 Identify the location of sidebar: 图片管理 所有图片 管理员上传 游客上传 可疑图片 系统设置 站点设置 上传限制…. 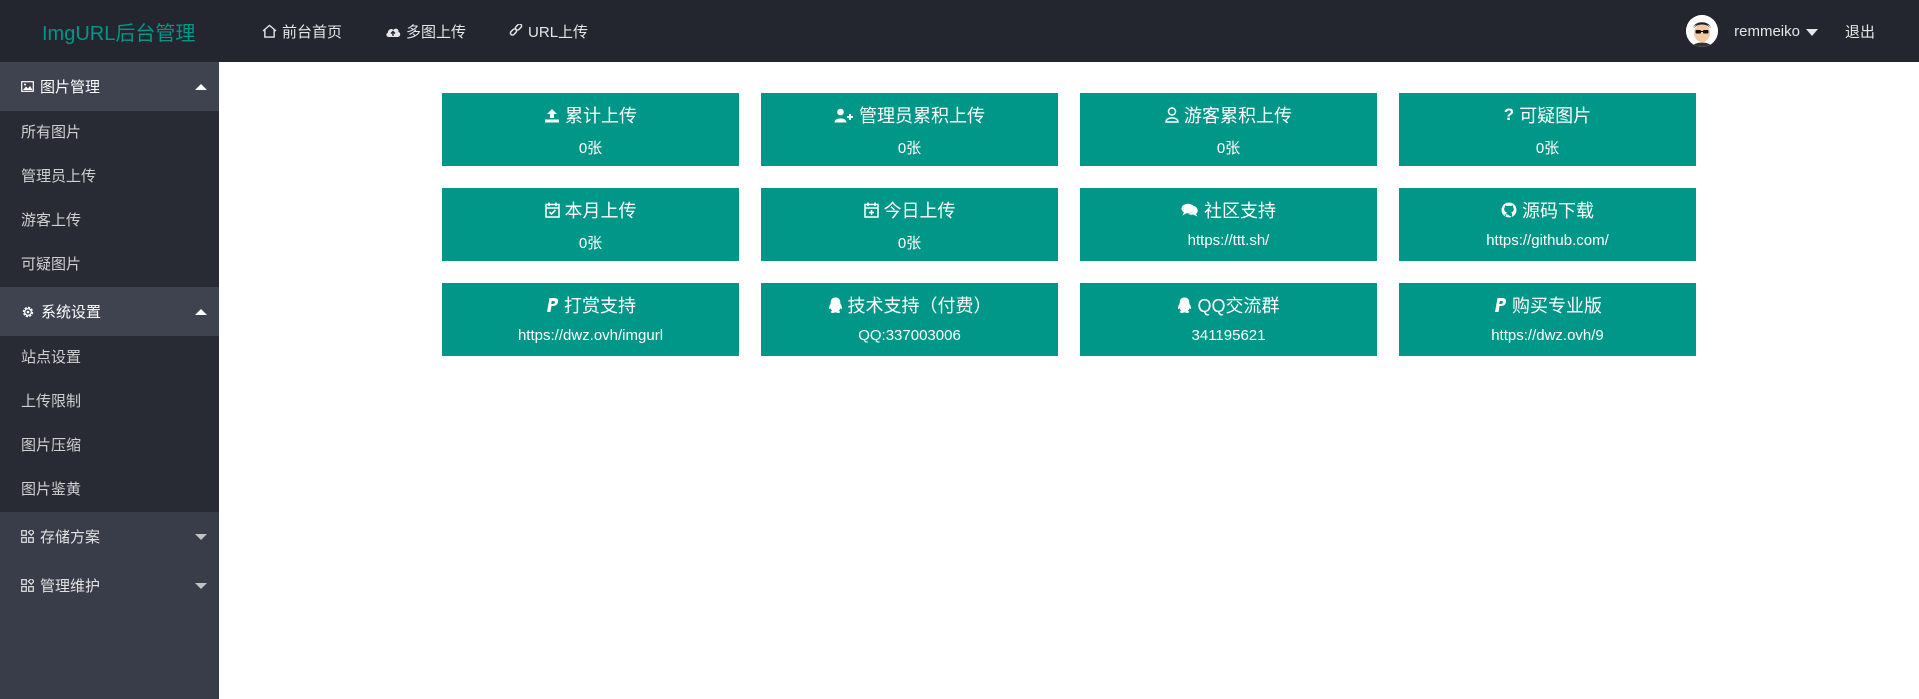
(109, 380).